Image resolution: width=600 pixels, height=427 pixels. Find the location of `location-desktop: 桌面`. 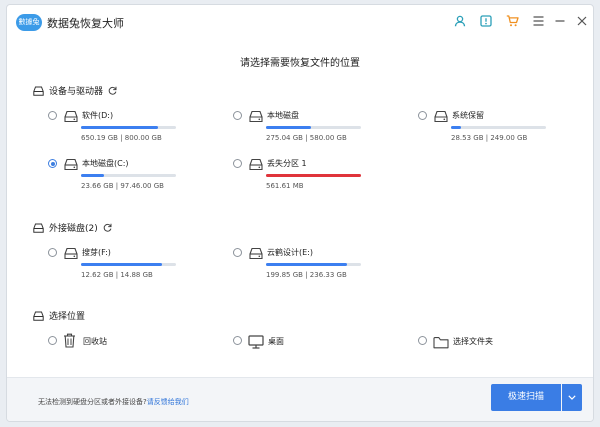

location-desktop: 桌面 is located at coordinates (308, 341).